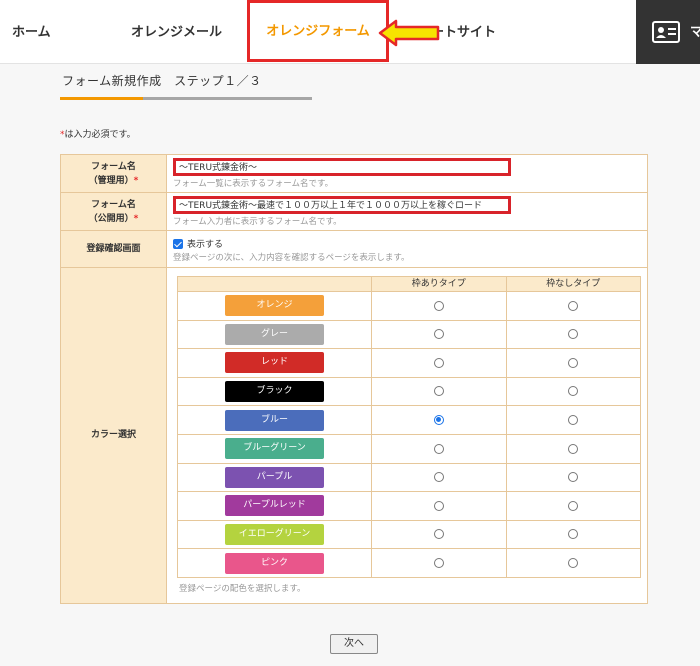 This screenshot has width=700, height=666. I want to click on required-note: *は入力必須です。, so click(98, 133).